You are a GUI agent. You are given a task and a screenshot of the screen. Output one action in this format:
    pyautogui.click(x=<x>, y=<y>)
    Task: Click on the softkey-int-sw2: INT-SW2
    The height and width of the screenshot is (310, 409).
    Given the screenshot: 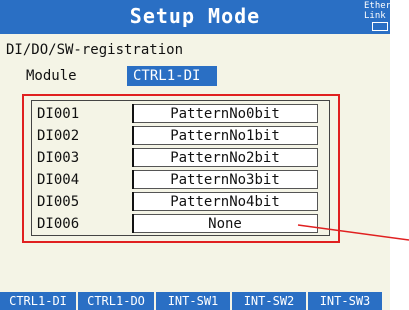 What is the action you would take?
    pyautogui.click(x=269, y=301)
    